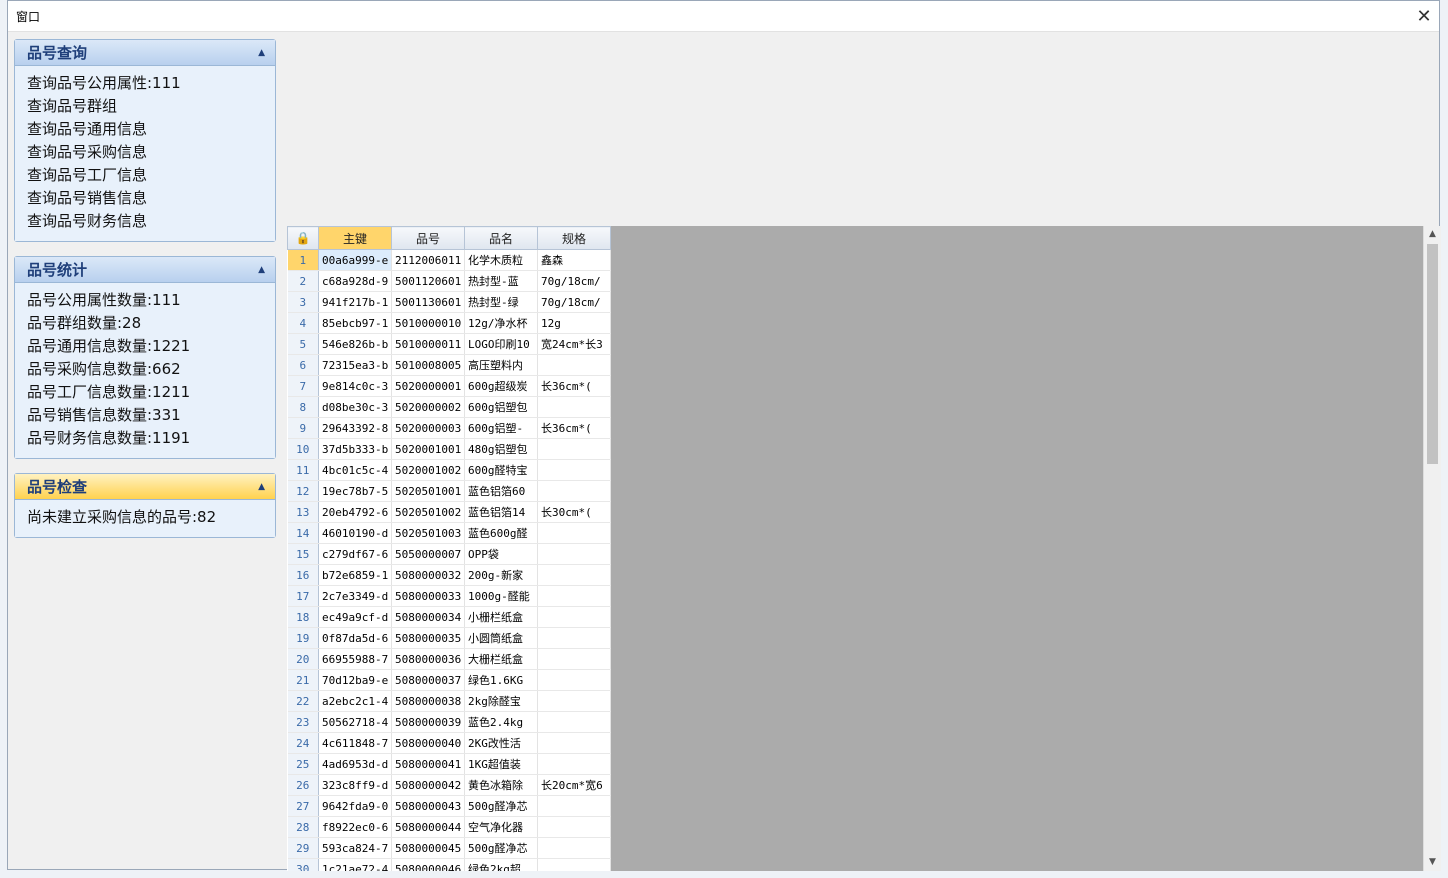 This screenshot has height=878, width=1448. Describe the element at coordinates (355, 701) in the screenshot. I see `cell-key: a2ebc2c1-4` at that location.